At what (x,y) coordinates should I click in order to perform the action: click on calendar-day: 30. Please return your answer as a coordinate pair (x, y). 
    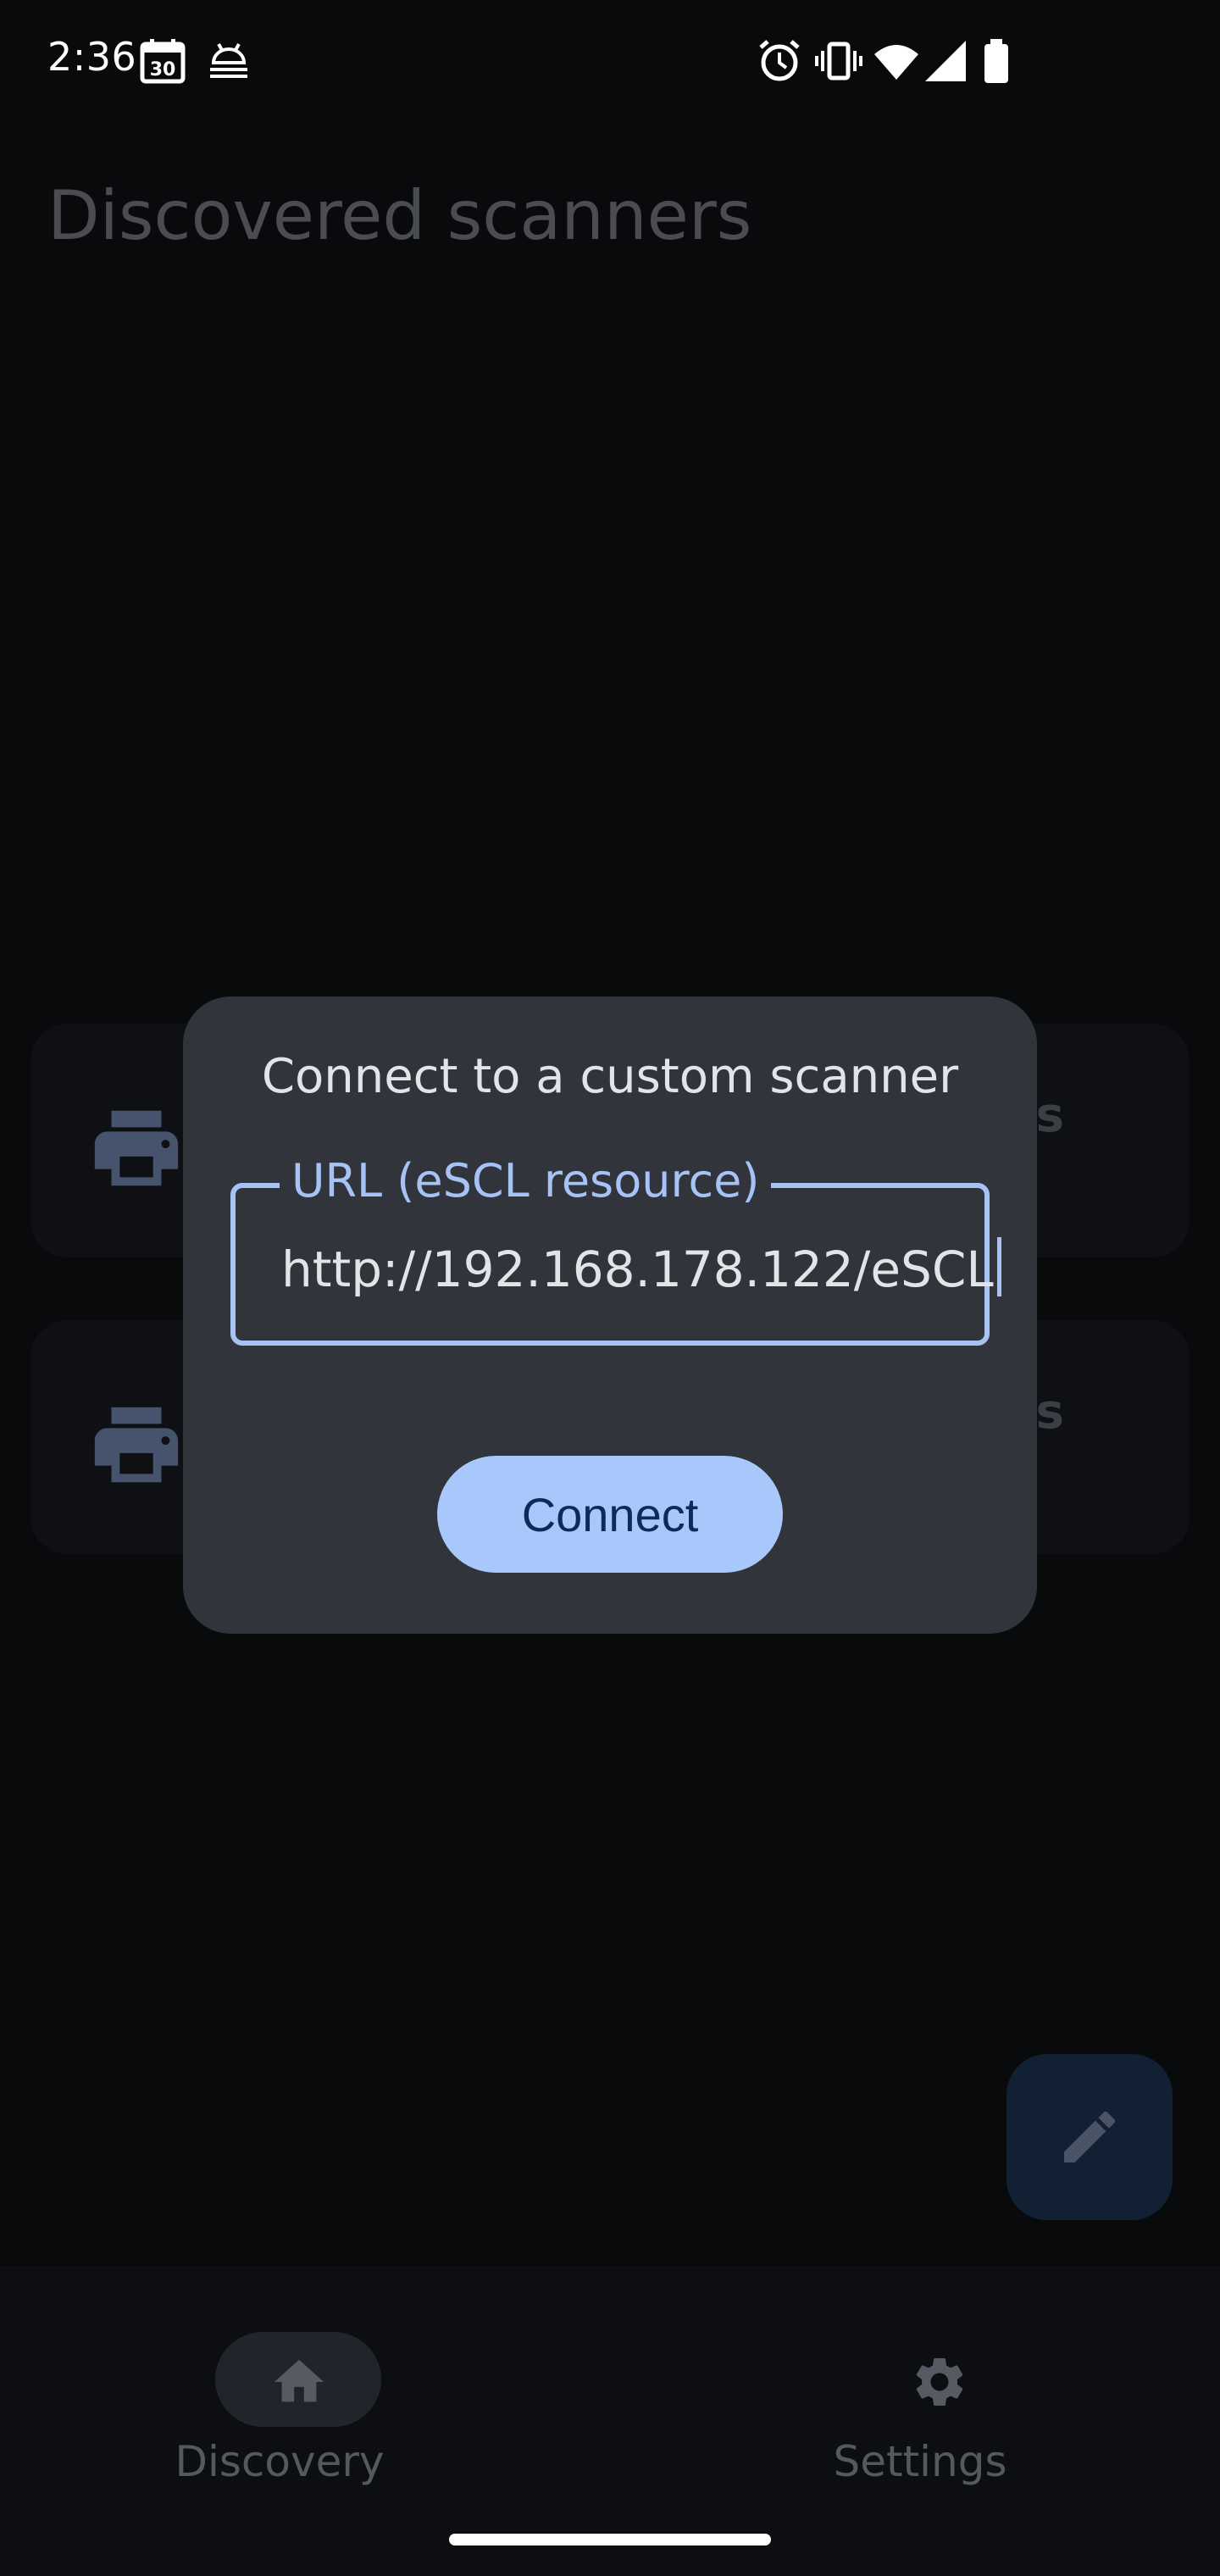
    Looking at the image, I should click on (163, 69).